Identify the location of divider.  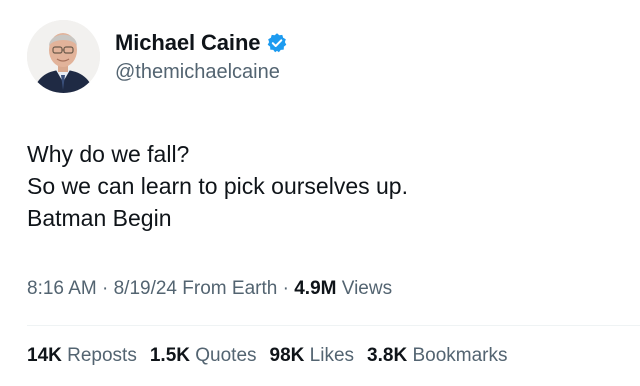
(333, 325).